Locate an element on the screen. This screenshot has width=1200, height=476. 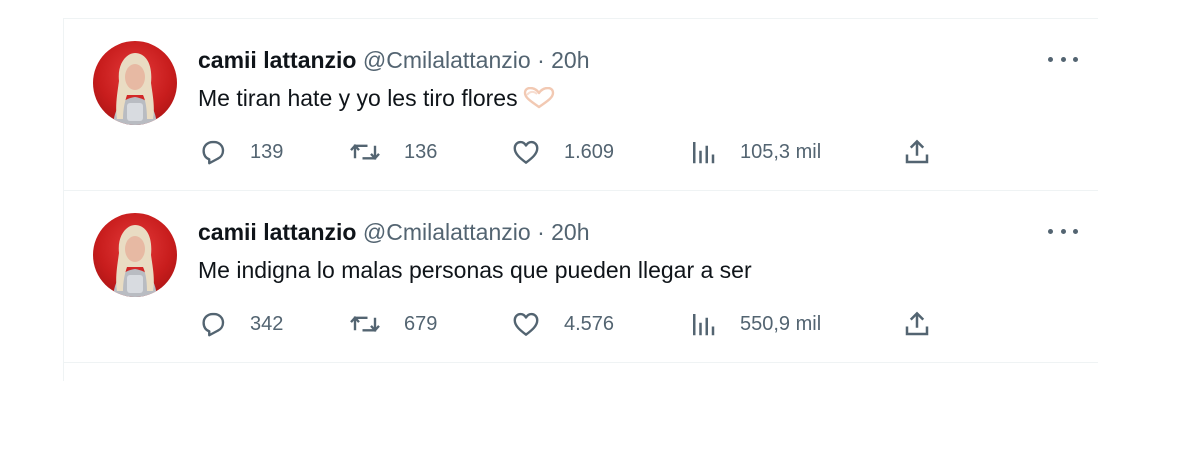
views-count: 550,9 mil is located at coordinates (781, 323).